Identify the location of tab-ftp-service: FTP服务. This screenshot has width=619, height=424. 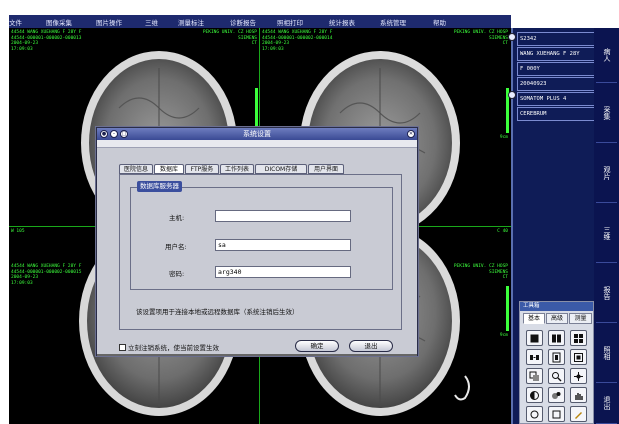
(202, 169).